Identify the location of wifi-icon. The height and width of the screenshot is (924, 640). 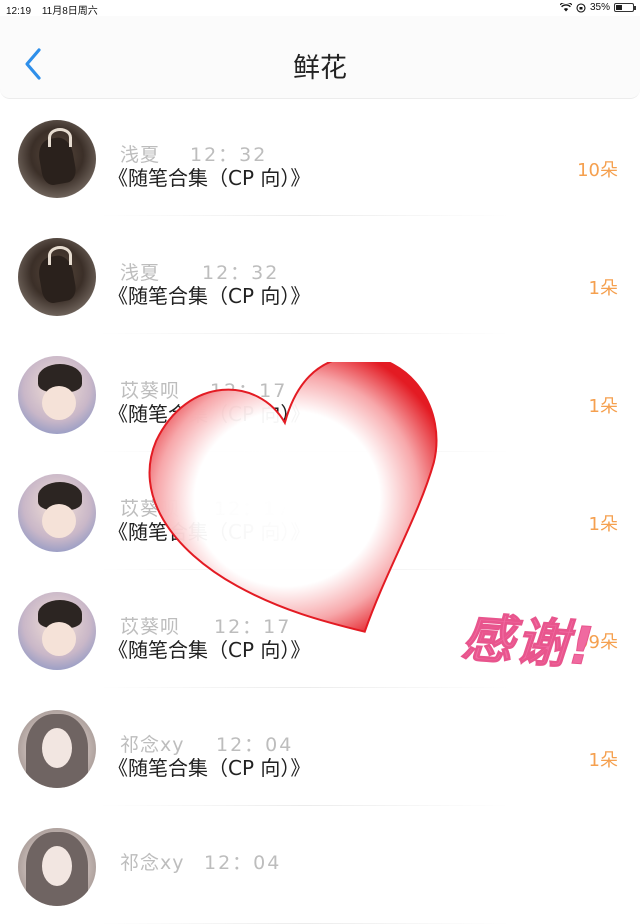
(565, 7).